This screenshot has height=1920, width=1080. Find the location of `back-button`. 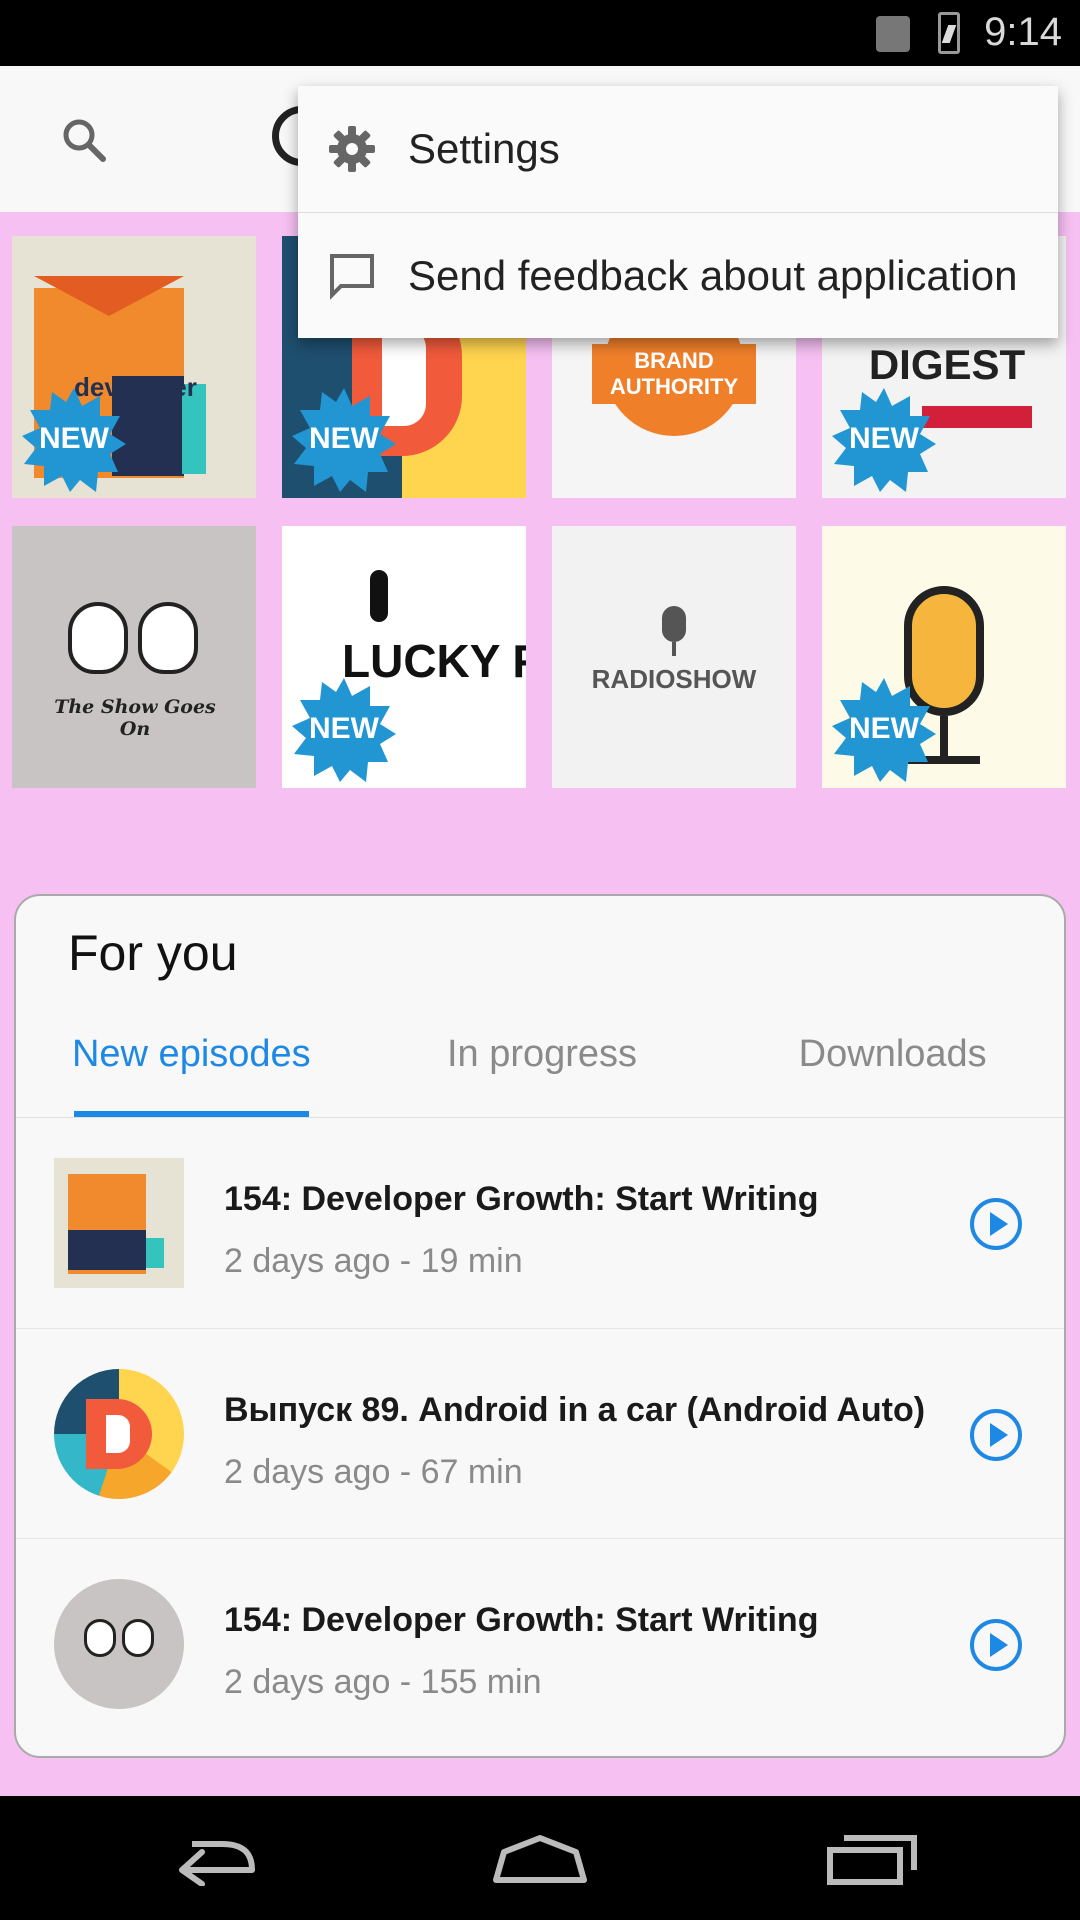

back-button is located at coordinates (210, 1858).